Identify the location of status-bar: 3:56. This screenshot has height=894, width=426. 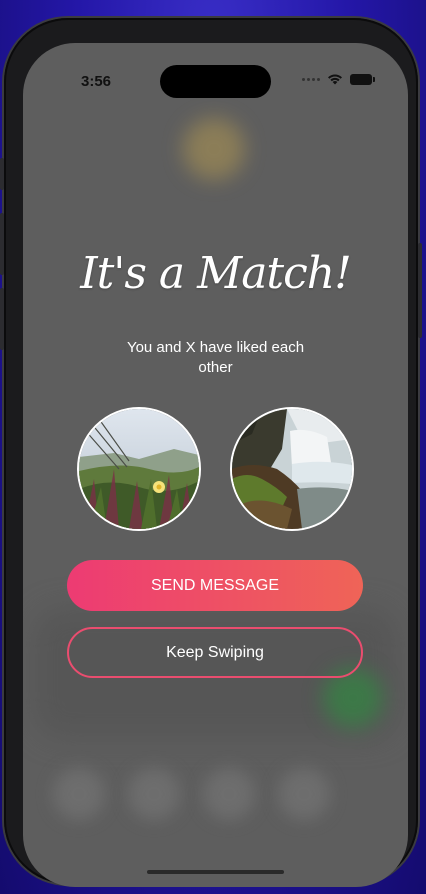
(215, 70).